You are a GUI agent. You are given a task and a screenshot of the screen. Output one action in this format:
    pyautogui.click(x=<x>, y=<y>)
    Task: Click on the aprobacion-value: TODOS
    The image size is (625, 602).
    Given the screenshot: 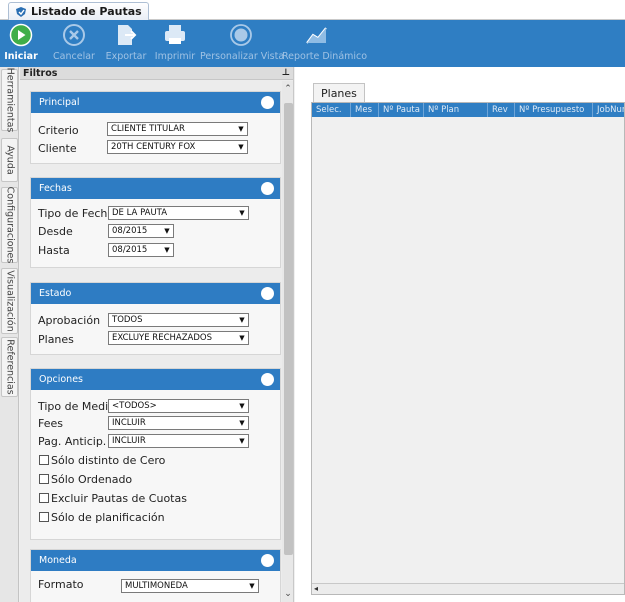 What is the action you would take?
    pyautogui.click(x=127, y=320)
    